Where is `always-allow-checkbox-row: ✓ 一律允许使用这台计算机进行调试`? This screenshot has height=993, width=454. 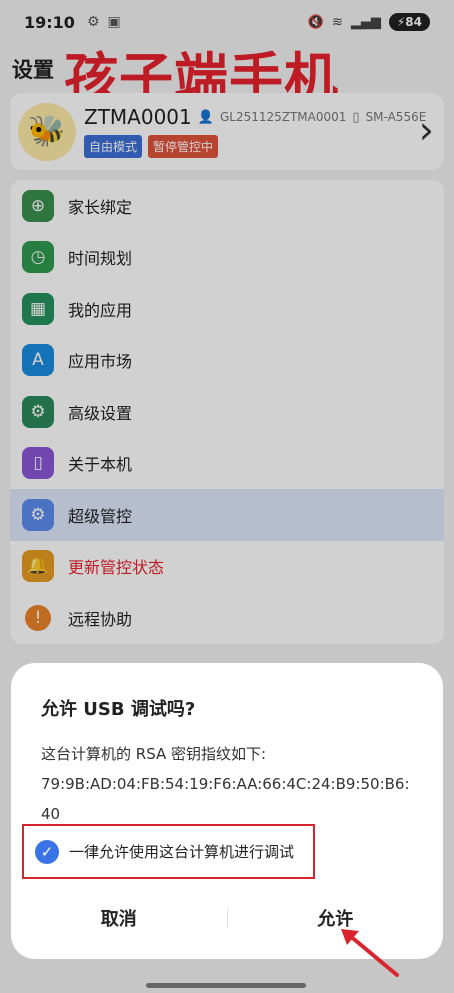
always-allow-checkbox-row: ✓ 一律允许使用这台计算机进行调试 is located at coordinates (168, 851).